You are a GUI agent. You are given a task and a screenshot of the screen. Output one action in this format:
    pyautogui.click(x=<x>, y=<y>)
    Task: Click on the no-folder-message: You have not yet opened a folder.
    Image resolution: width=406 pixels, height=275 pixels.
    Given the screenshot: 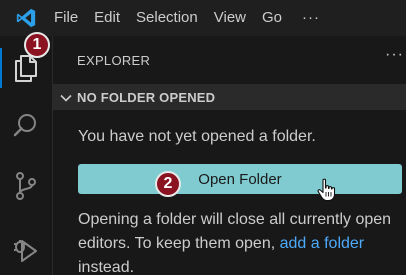 What is the action you would take?
    pyautogui.click(x=197, y=136)
    